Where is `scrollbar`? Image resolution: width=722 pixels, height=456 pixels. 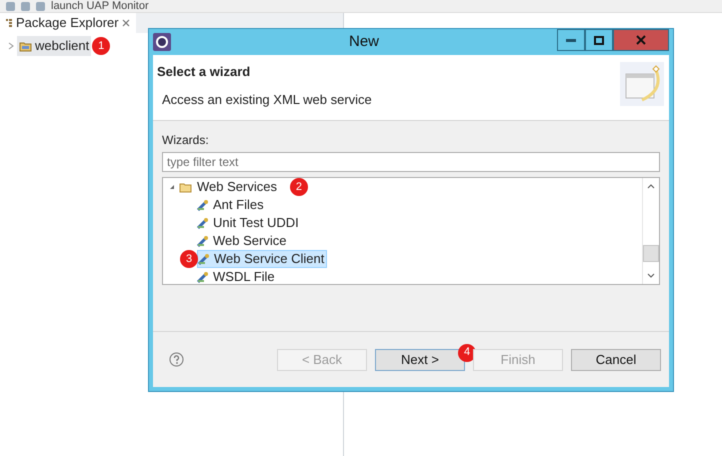
scrollbar is located at coordinates (650, 231).